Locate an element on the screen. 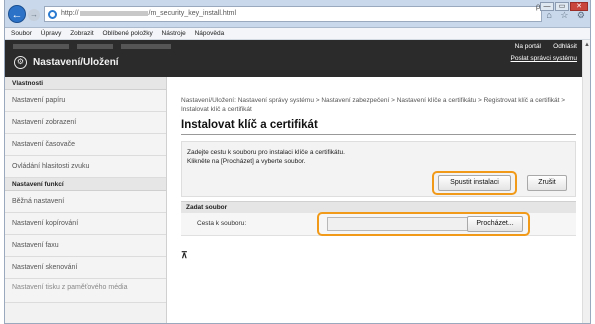 This screenshot has height=324, width=595. address-prefix: http:// is located at coordinates (70, 13).